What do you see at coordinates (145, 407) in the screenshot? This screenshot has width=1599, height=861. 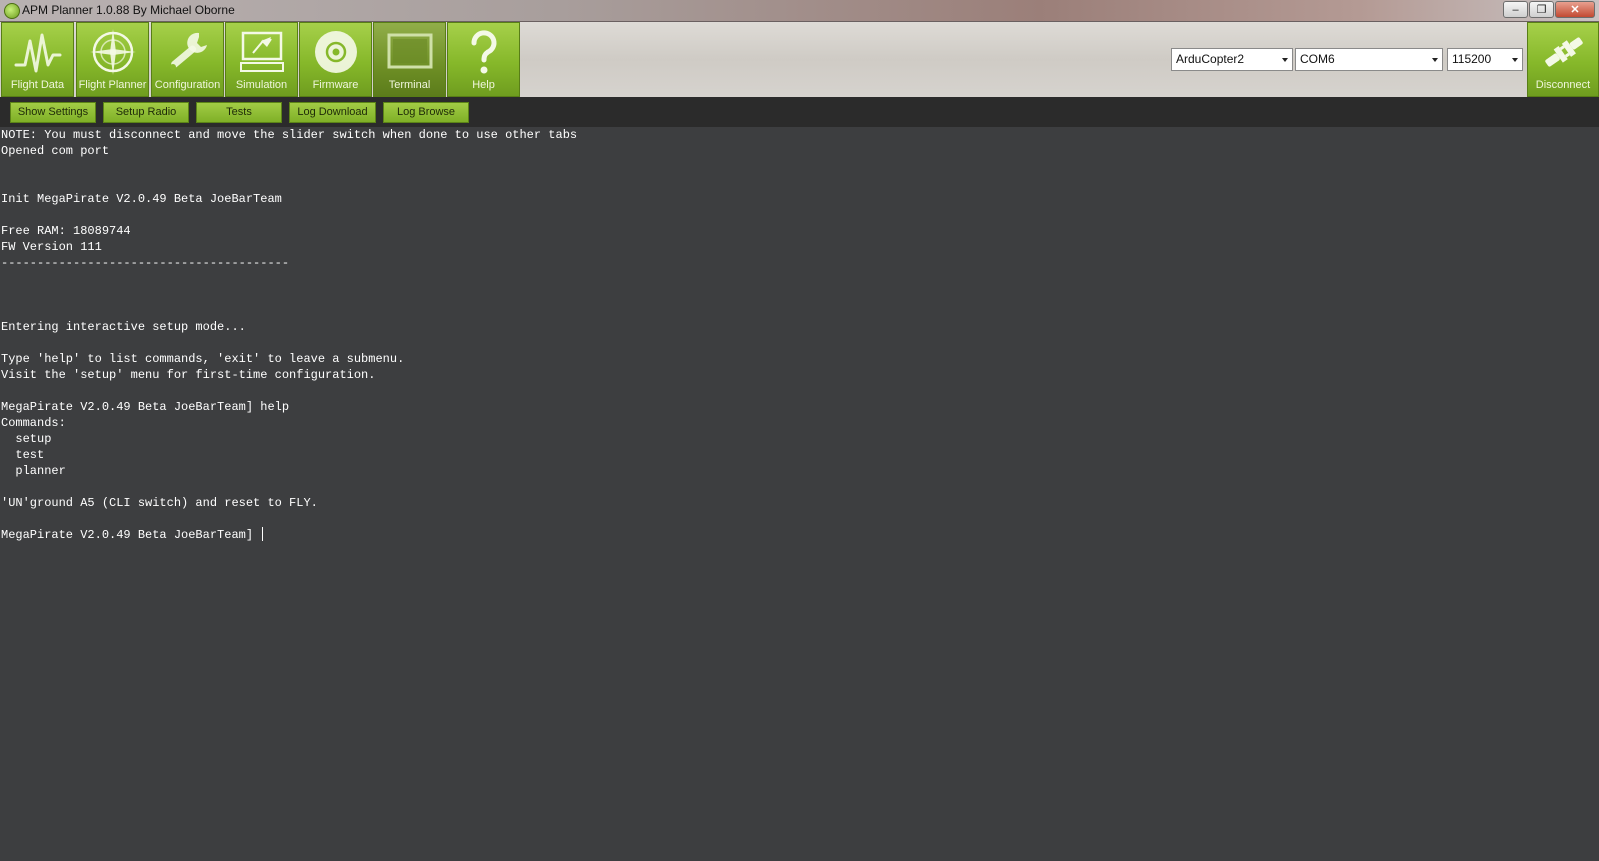 I see `terminal-line: MegaPirate V2.0.49 Beta JoeBarTeam] help` at bounding box center [145, 407].